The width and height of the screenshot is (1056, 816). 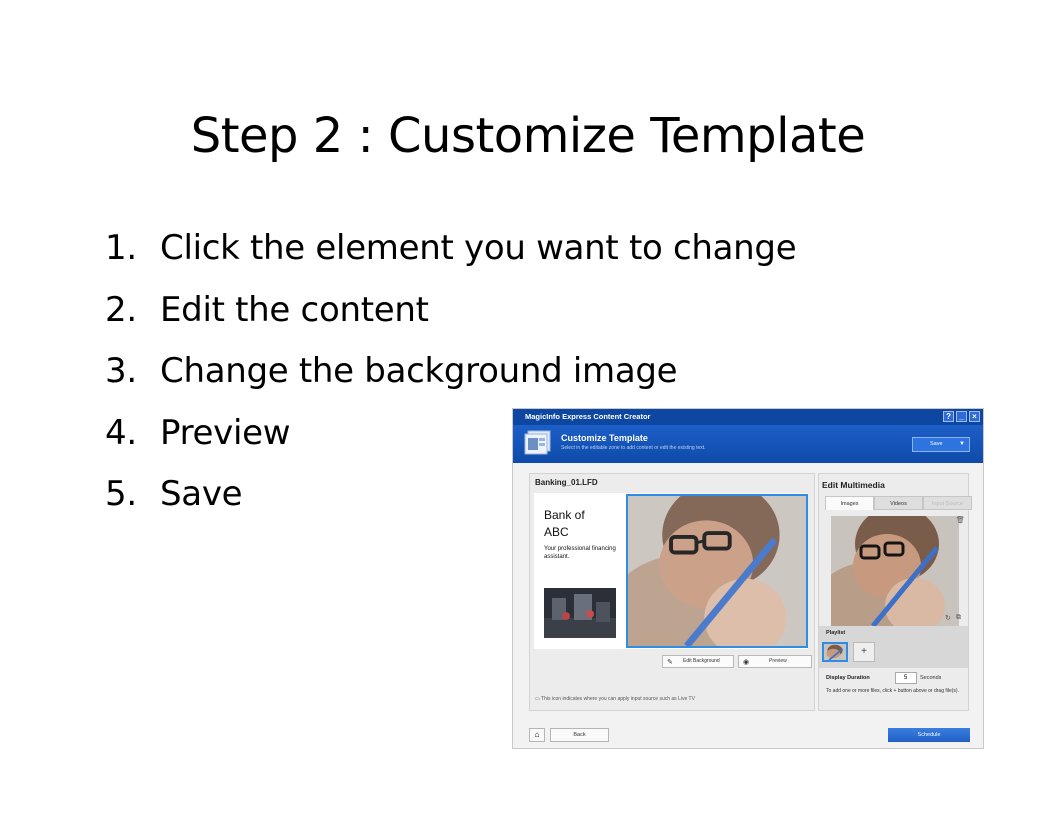 I want to click on step-text: Click the element you want to change, so click(x=478, y=248).